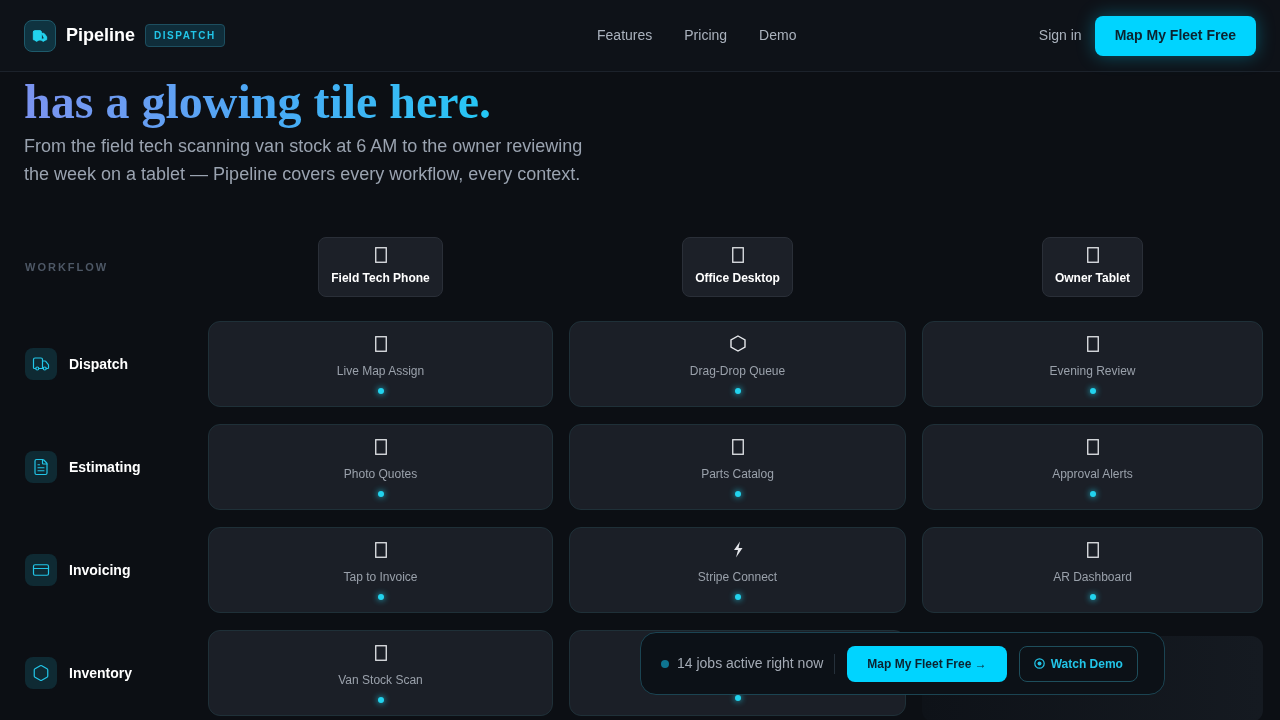  I want to click on brand-name: Pipeline, so click(101, 35).